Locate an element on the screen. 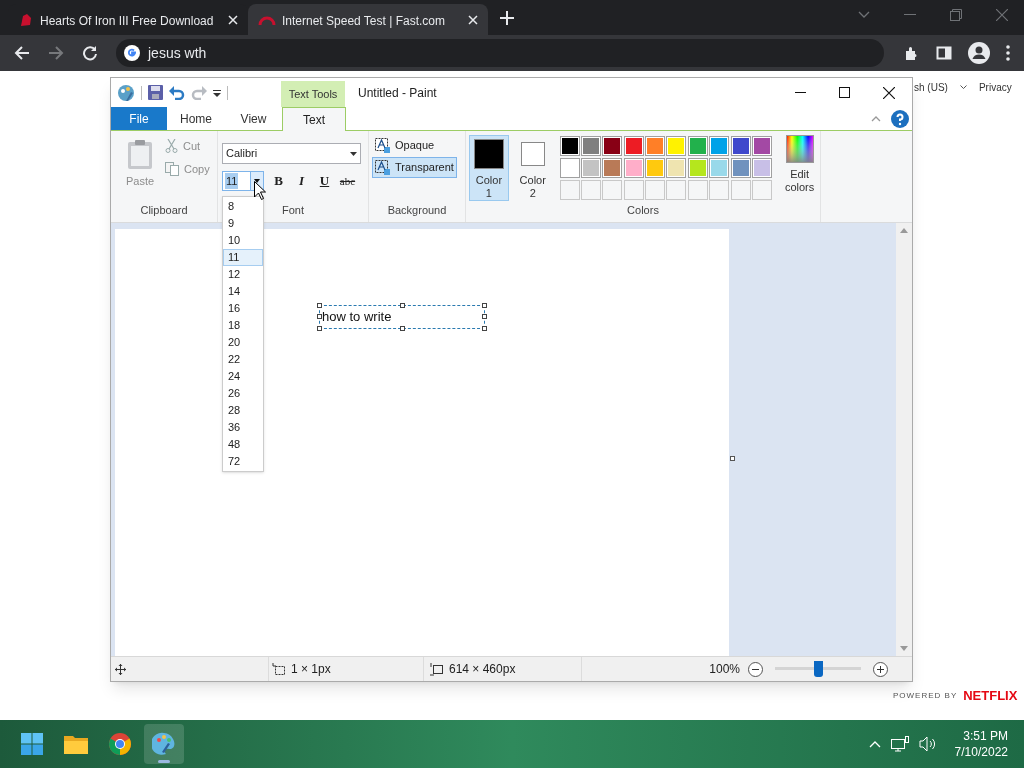 The image size is (1024, 768). strikethrough-button: abc is located at coordinates (347, 181).